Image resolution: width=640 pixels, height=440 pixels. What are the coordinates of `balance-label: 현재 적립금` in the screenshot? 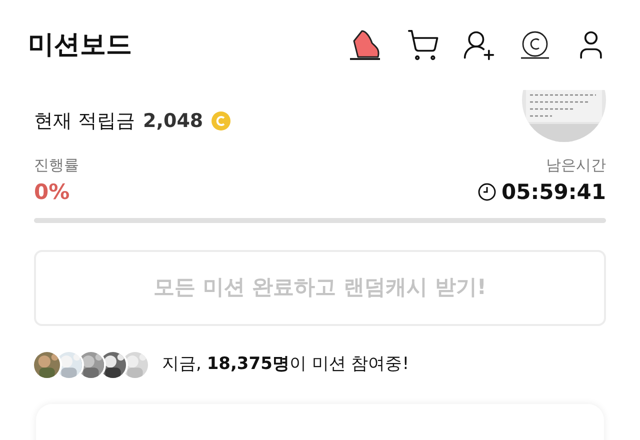 It's located at (85, 121).